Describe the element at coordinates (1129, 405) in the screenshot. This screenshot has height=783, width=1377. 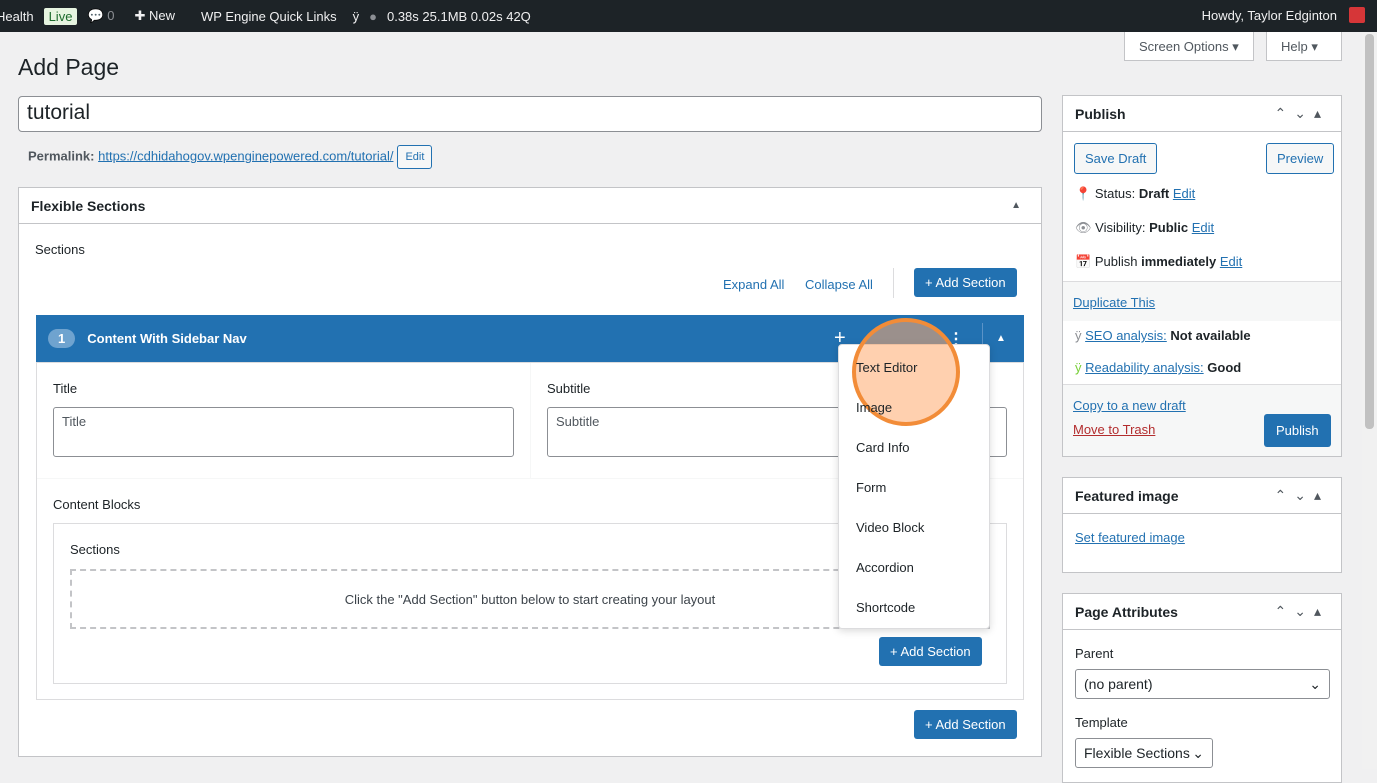
I see `copy-draft-link: Copy to a new draft` at that location.